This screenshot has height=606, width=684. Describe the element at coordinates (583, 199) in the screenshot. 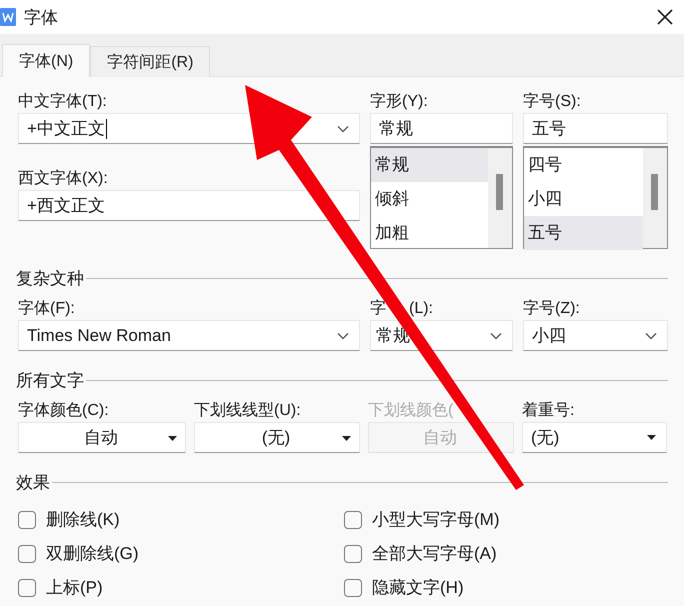

I see `list-item: 小四` at that location.